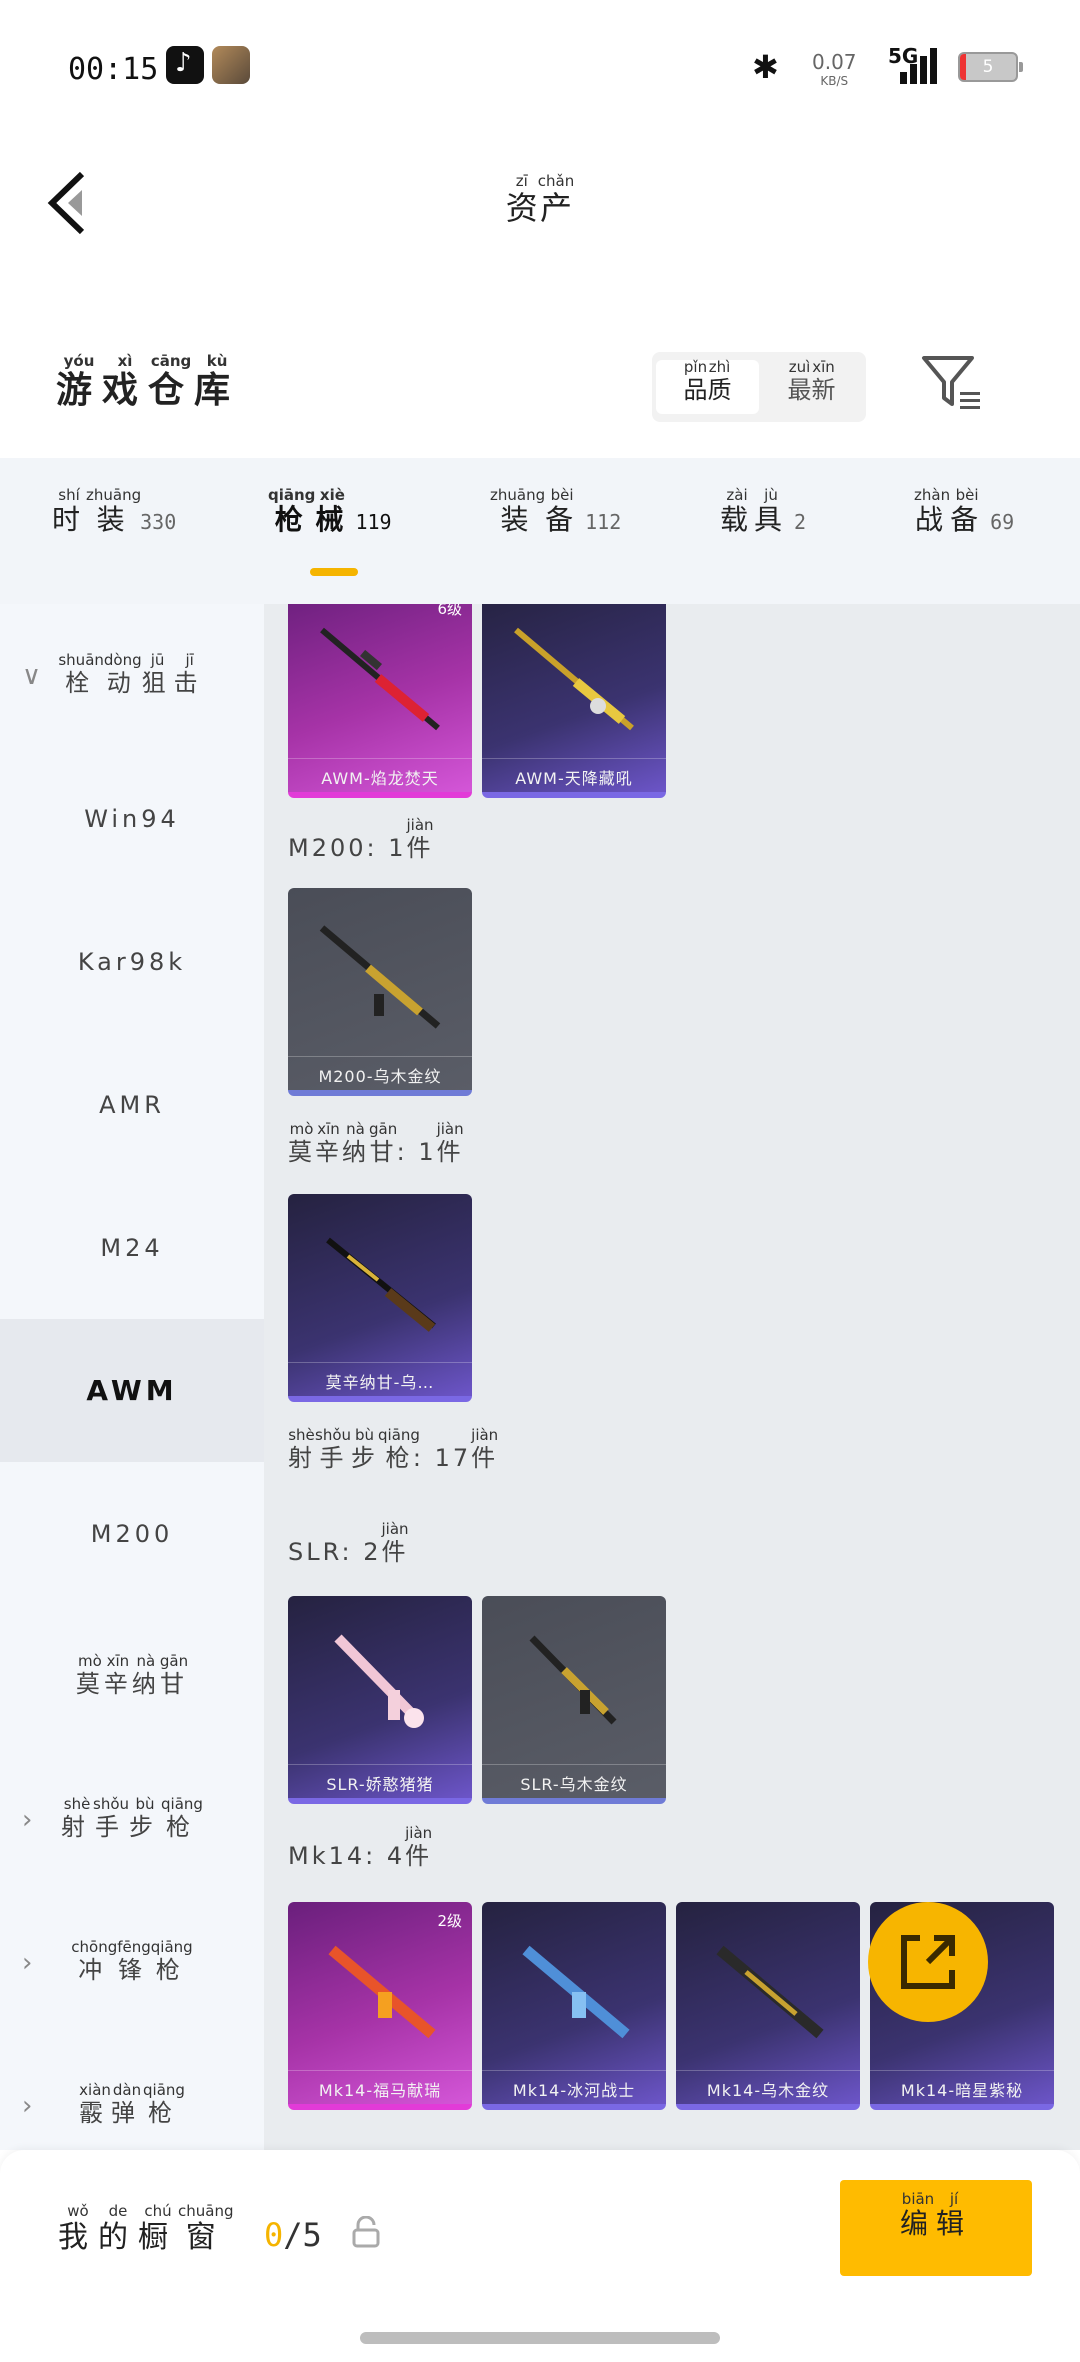  I want to click on skin-card: Mk14-冰河战士, so click(574, 2006).